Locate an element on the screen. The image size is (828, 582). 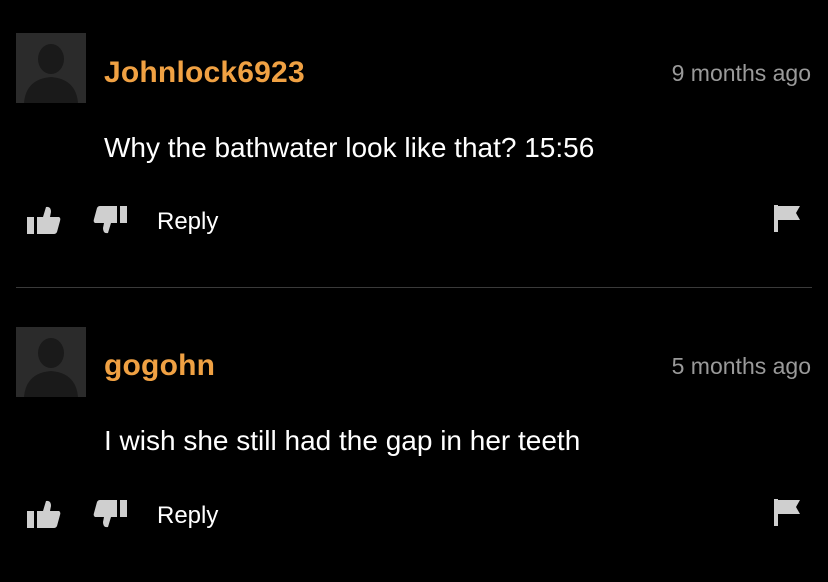
comment-actions: Reply is located at coordinates (414, 514).